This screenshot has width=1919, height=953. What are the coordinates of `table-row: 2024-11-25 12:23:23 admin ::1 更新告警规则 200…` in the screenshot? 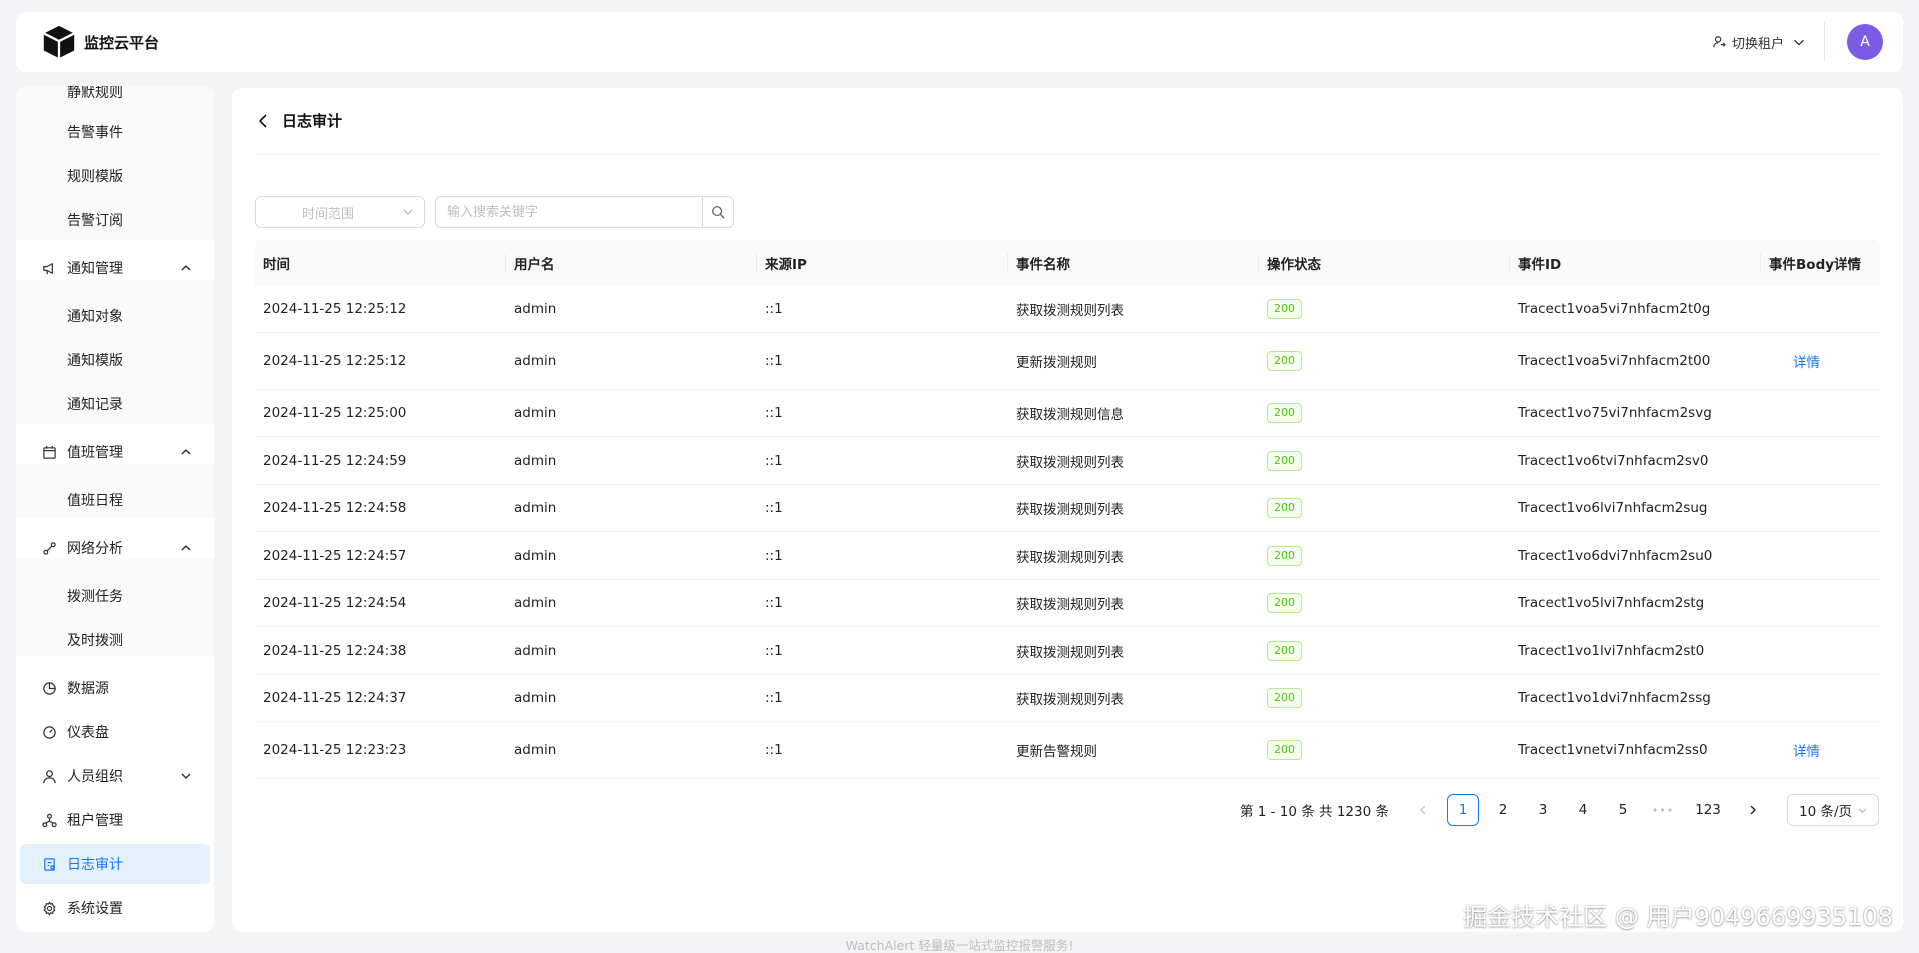 It's located at (1067, 750).